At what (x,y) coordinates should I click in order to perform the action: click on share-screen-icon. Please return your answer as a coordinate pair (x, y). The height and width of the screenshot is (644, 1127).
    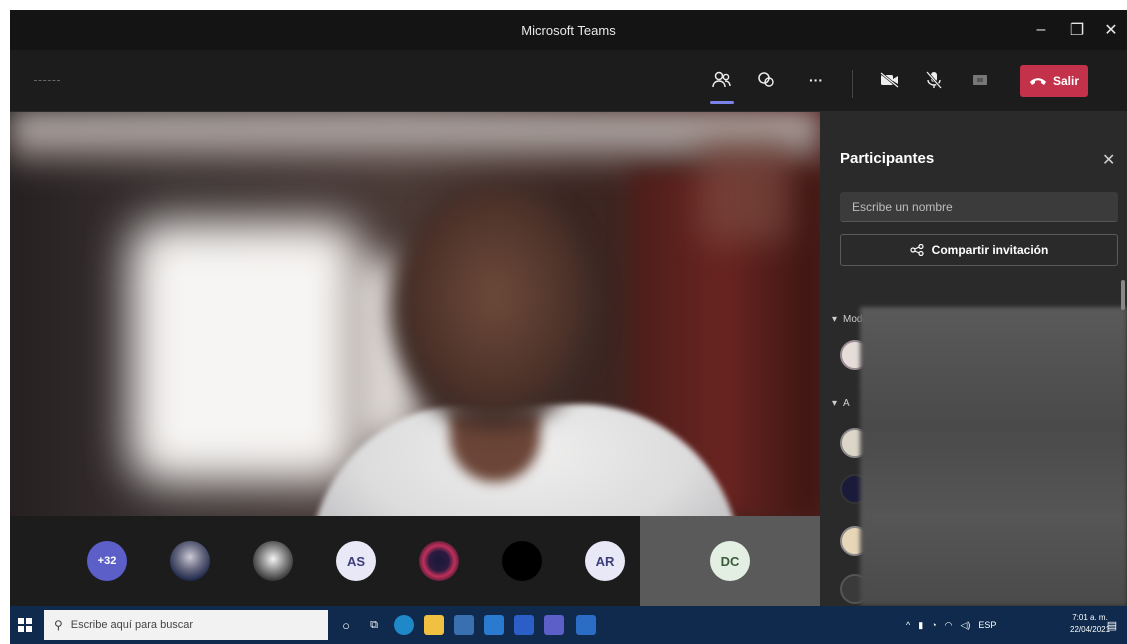
    Looking at the image, I should click on (980, 80).